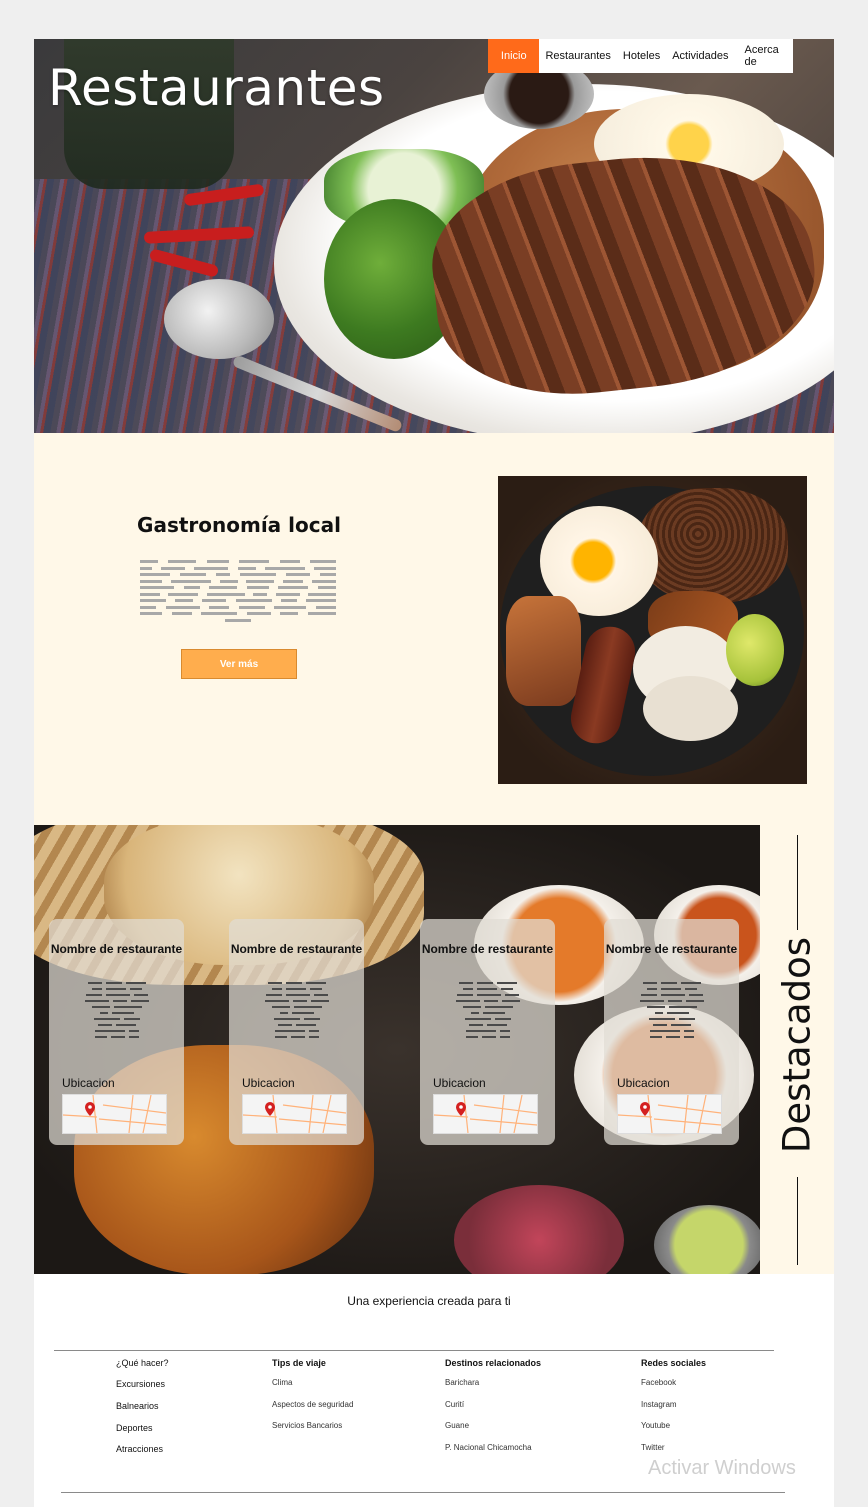 Image resolution: width=868 pixels, height=1507 pixels. I want to click on photo-chicharron, so click(543, 651).